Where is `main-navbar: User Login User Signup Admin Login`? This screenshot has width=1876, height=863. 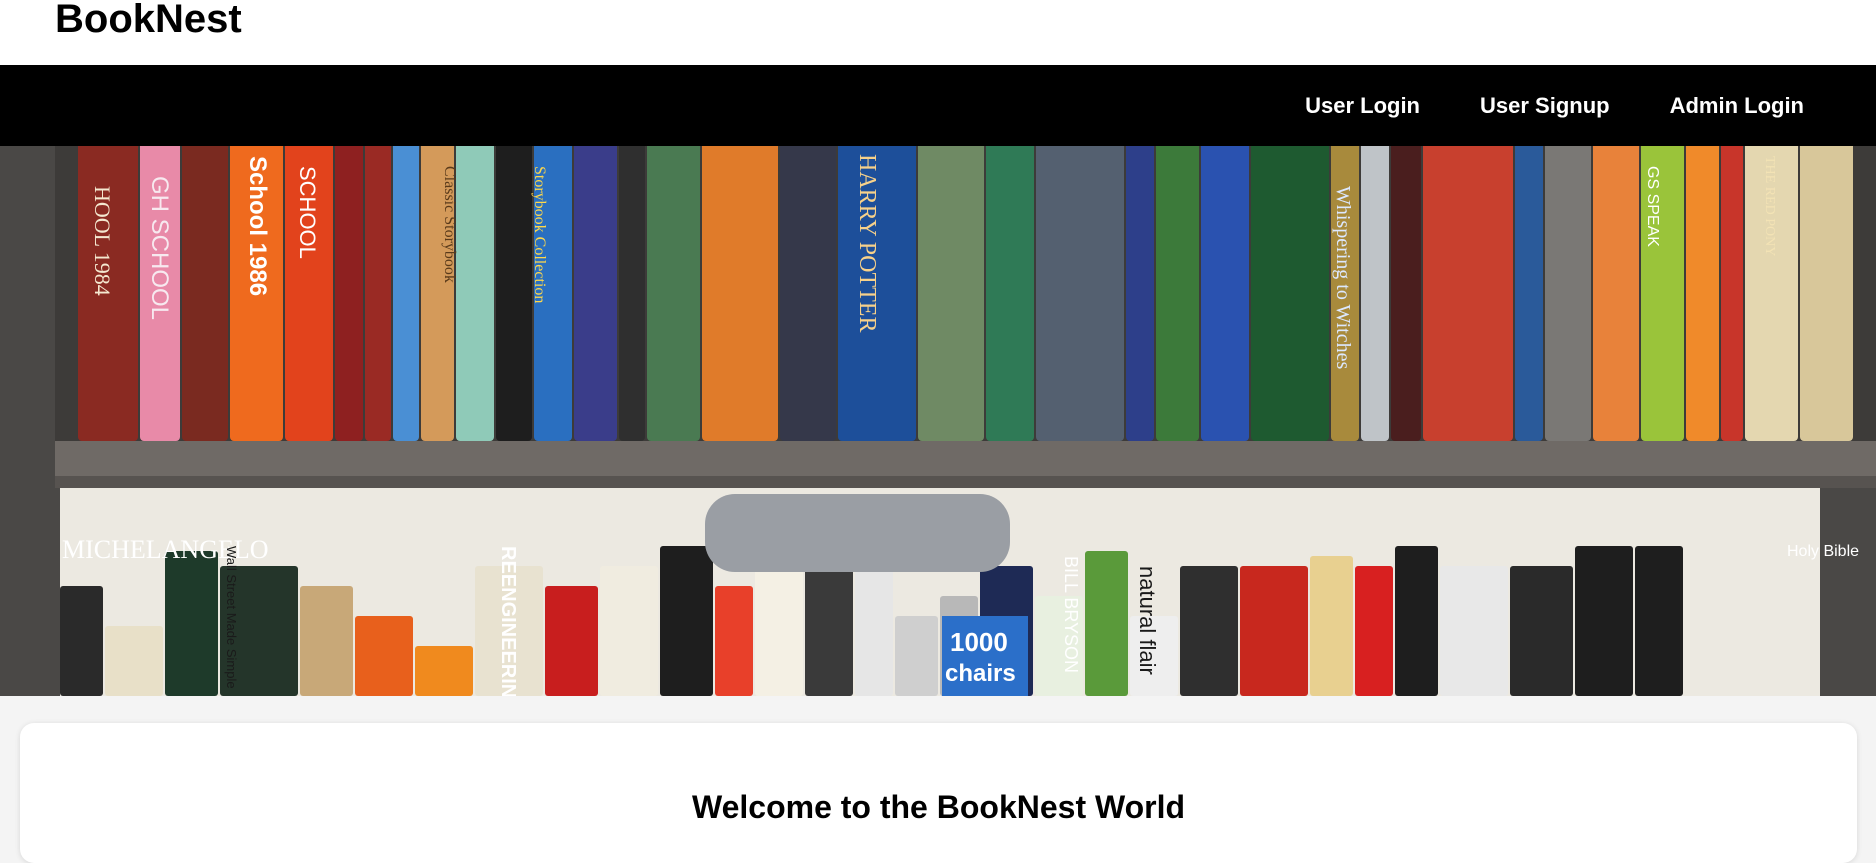
main-navbar: User Login User Signup Admin Login is located at coordinates (938, 105).